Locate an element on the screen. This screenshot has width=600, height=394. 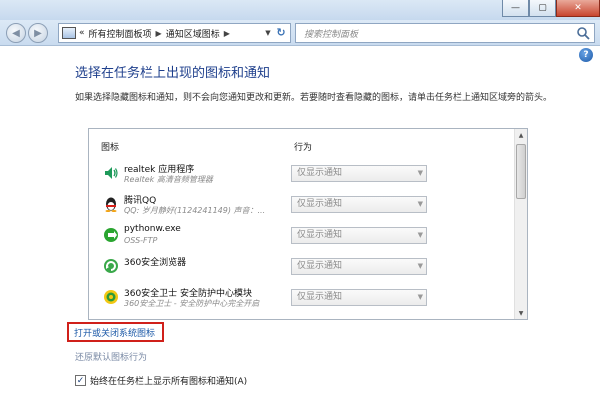
scrollbar-thumb is located at coordinates (521, 171).